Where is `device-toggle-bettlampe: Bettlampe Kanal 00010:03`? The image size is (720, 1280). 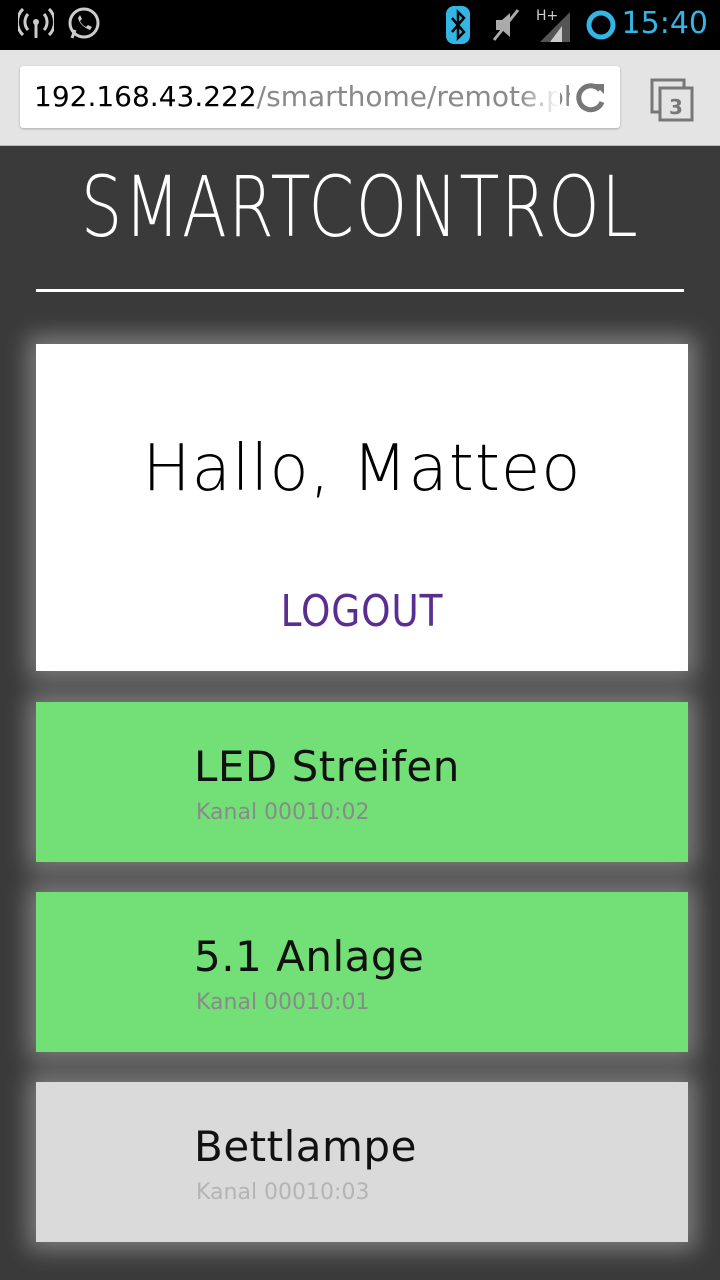
device-toggle-bettlampe: Bettlampe Kanal 00010:03 is located at coordinates (362, 1162).